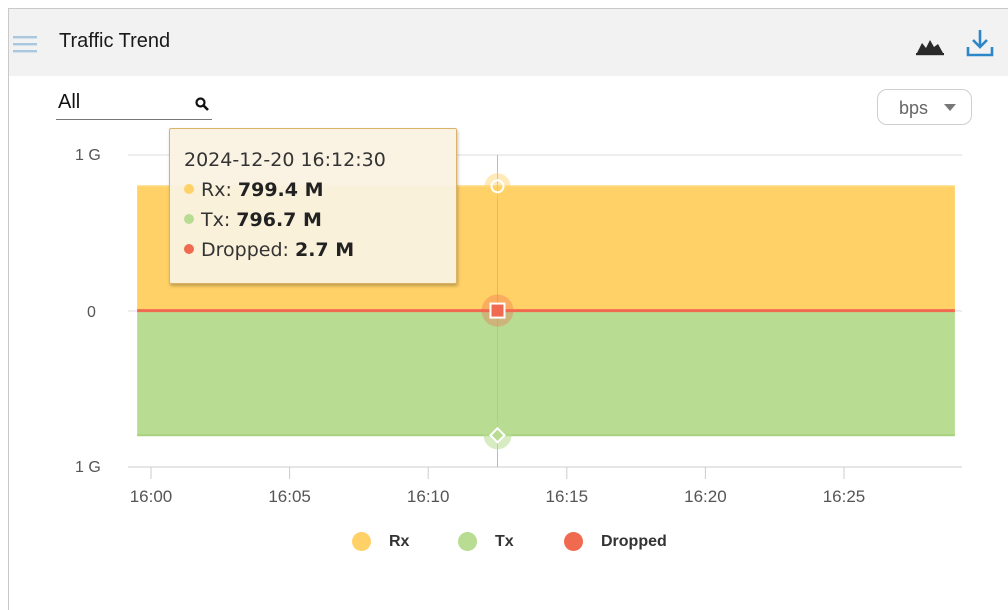 This screenshot has width=1008, height=610. I want to click on tooltip-row-rx: Rx: 799.4 M, so click(254, 190).